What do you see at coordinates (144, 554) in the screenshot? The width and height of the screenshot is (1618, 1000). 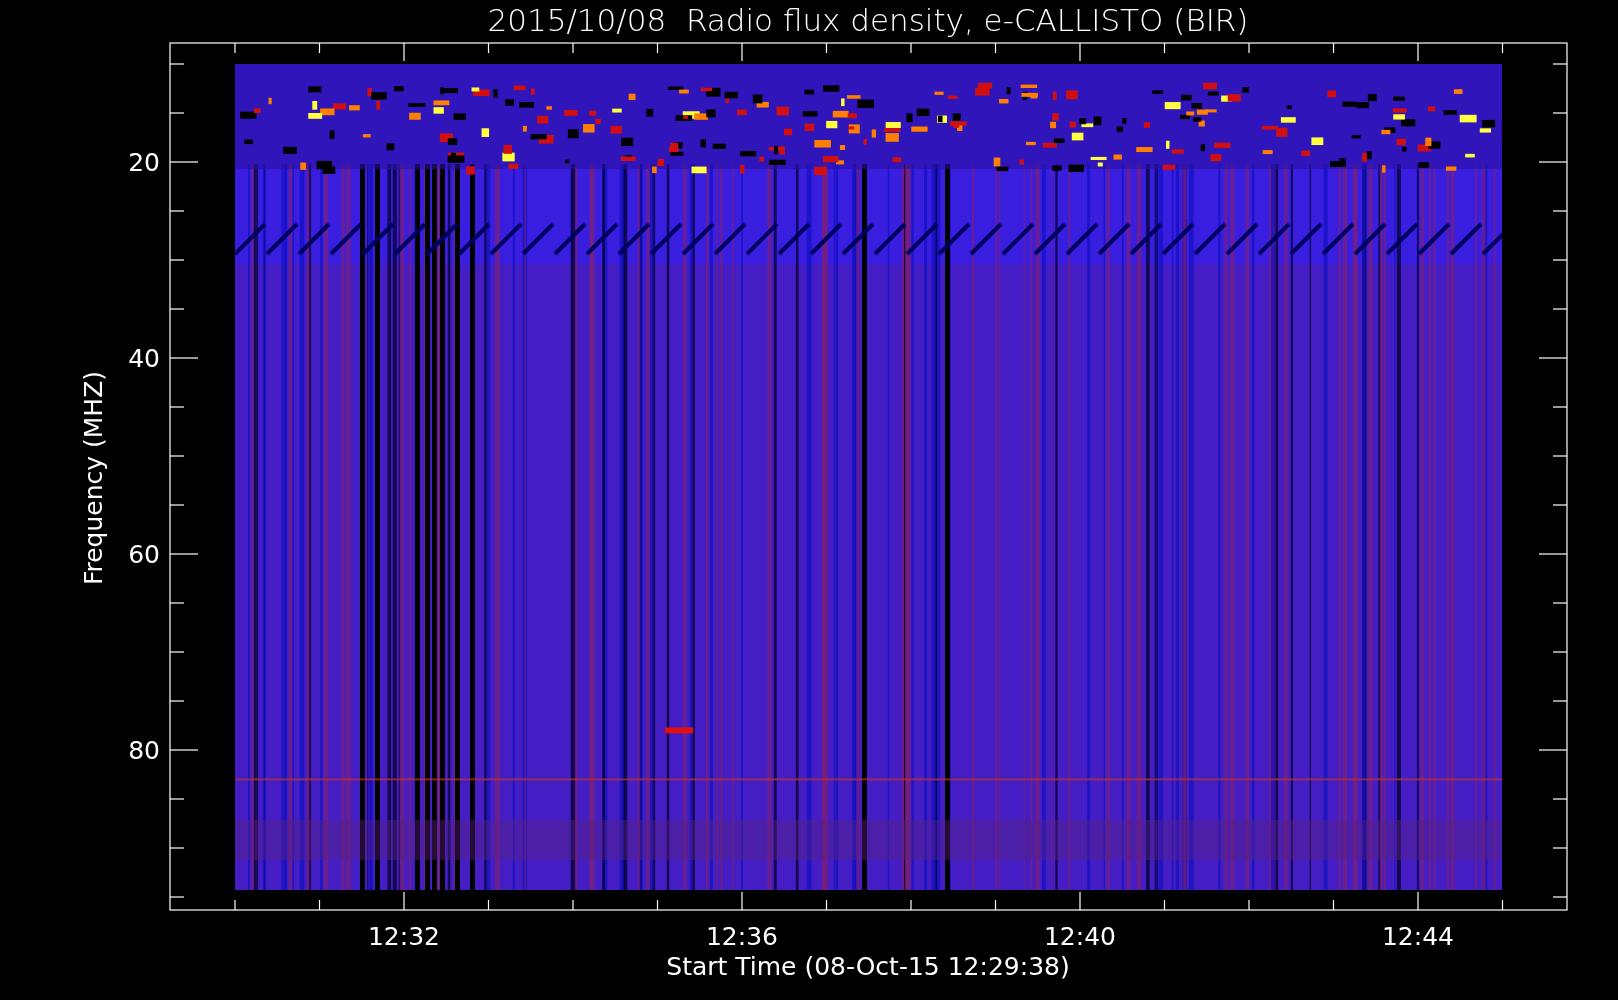 I see `y-tick-label: 60` at bounding box center [144, 554].